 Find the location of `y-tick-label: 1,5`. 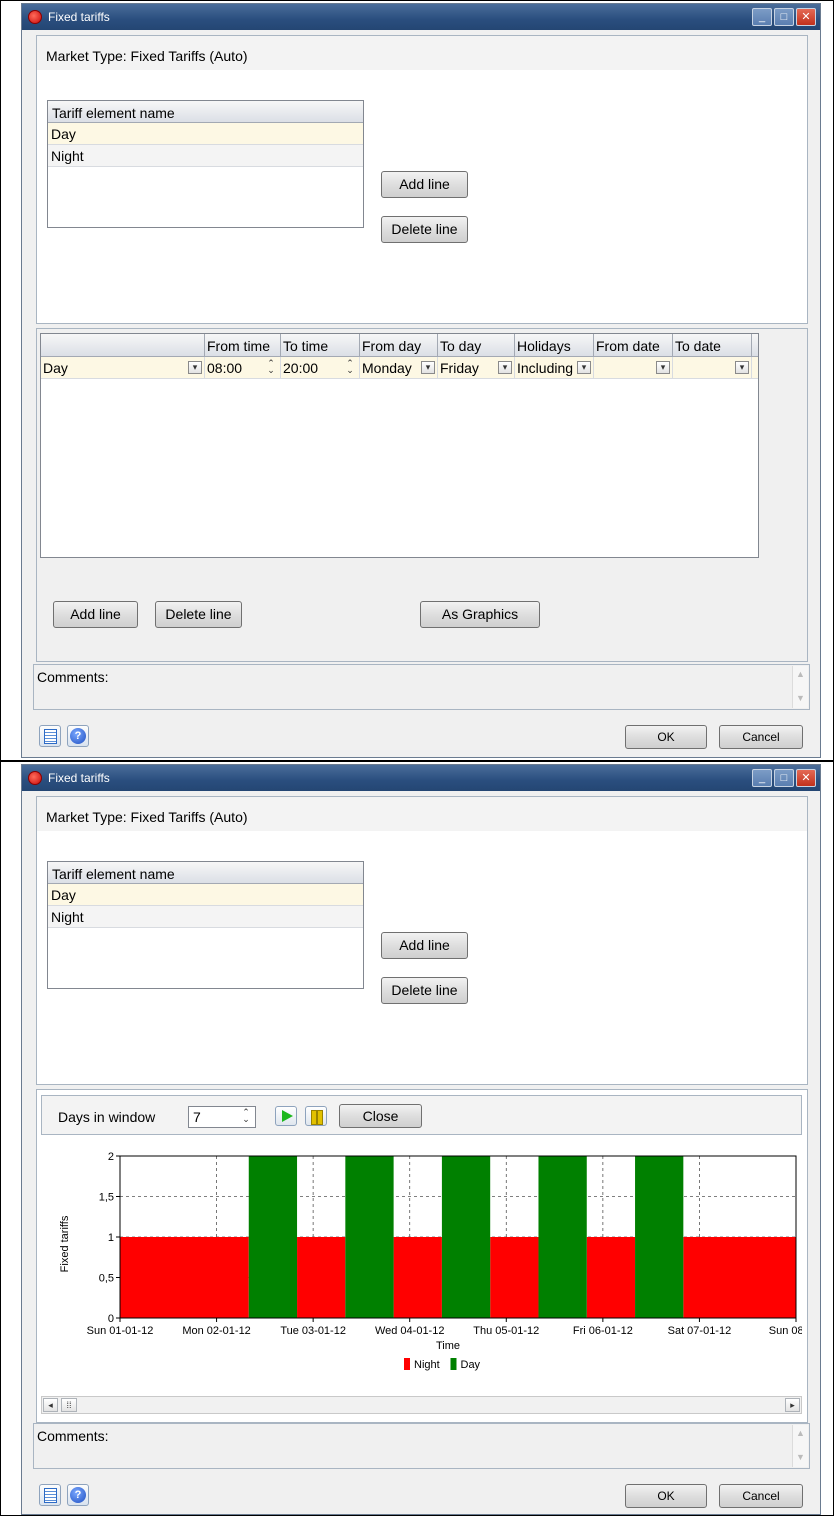

y-tick-label: 1,5 is located at coordinates (106, 1198).